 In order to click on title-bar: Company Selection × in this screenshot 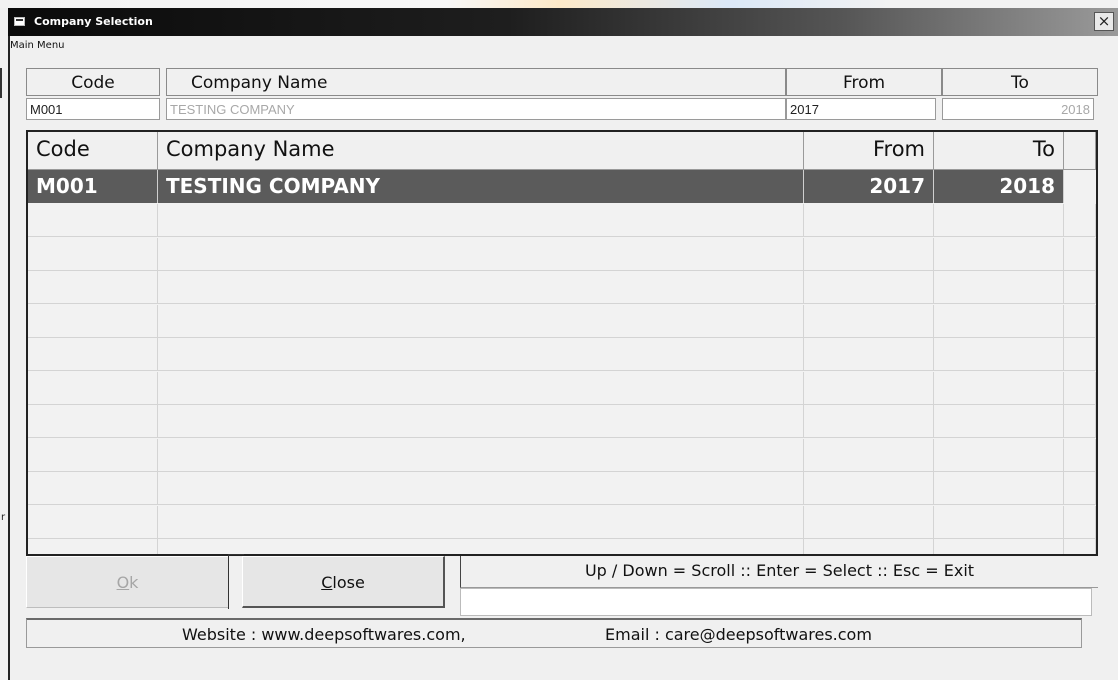, I will do `click(563, 22)`.